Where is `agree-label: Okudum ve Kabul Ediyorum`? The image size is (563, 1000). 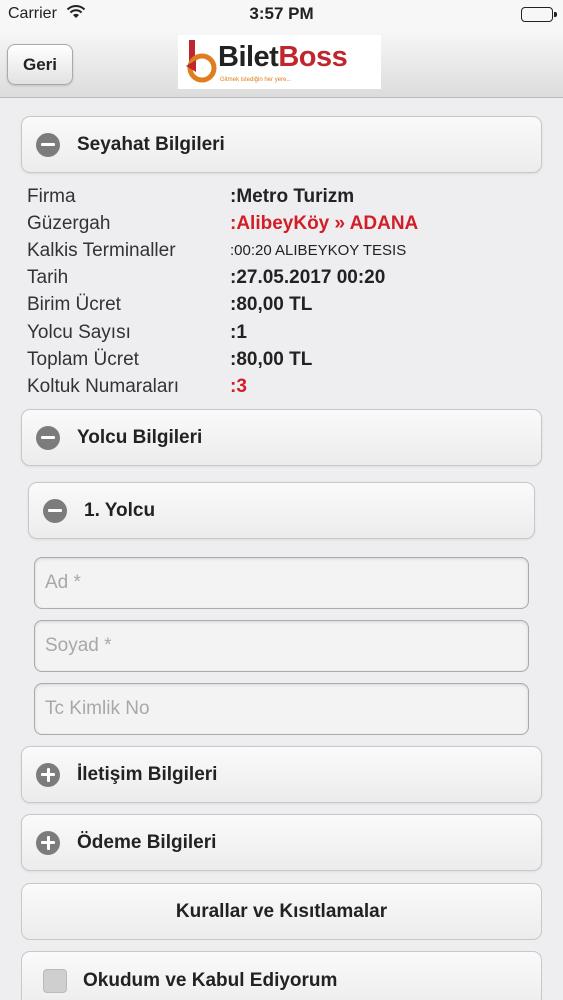 agree-label: Okudum ve Kabul Ediyorum is located at coordinates (210, 980).